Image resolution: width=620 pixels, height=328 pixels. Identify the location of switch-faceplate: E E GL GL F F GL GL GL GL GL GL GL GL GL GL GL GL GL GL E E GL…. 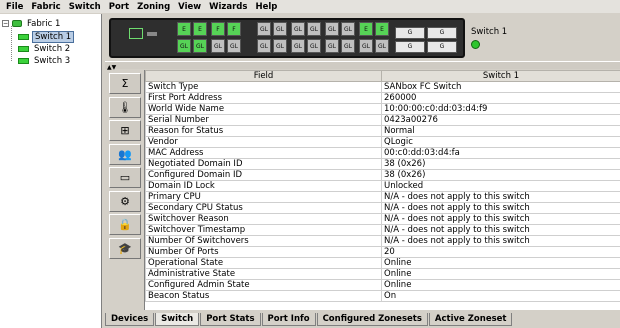
(287, 38).